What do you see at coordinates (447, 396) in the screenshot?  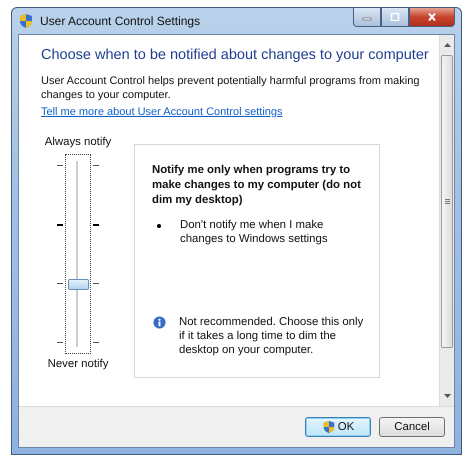 I see `scroll-down-icon` at bounding box center [447, 396].